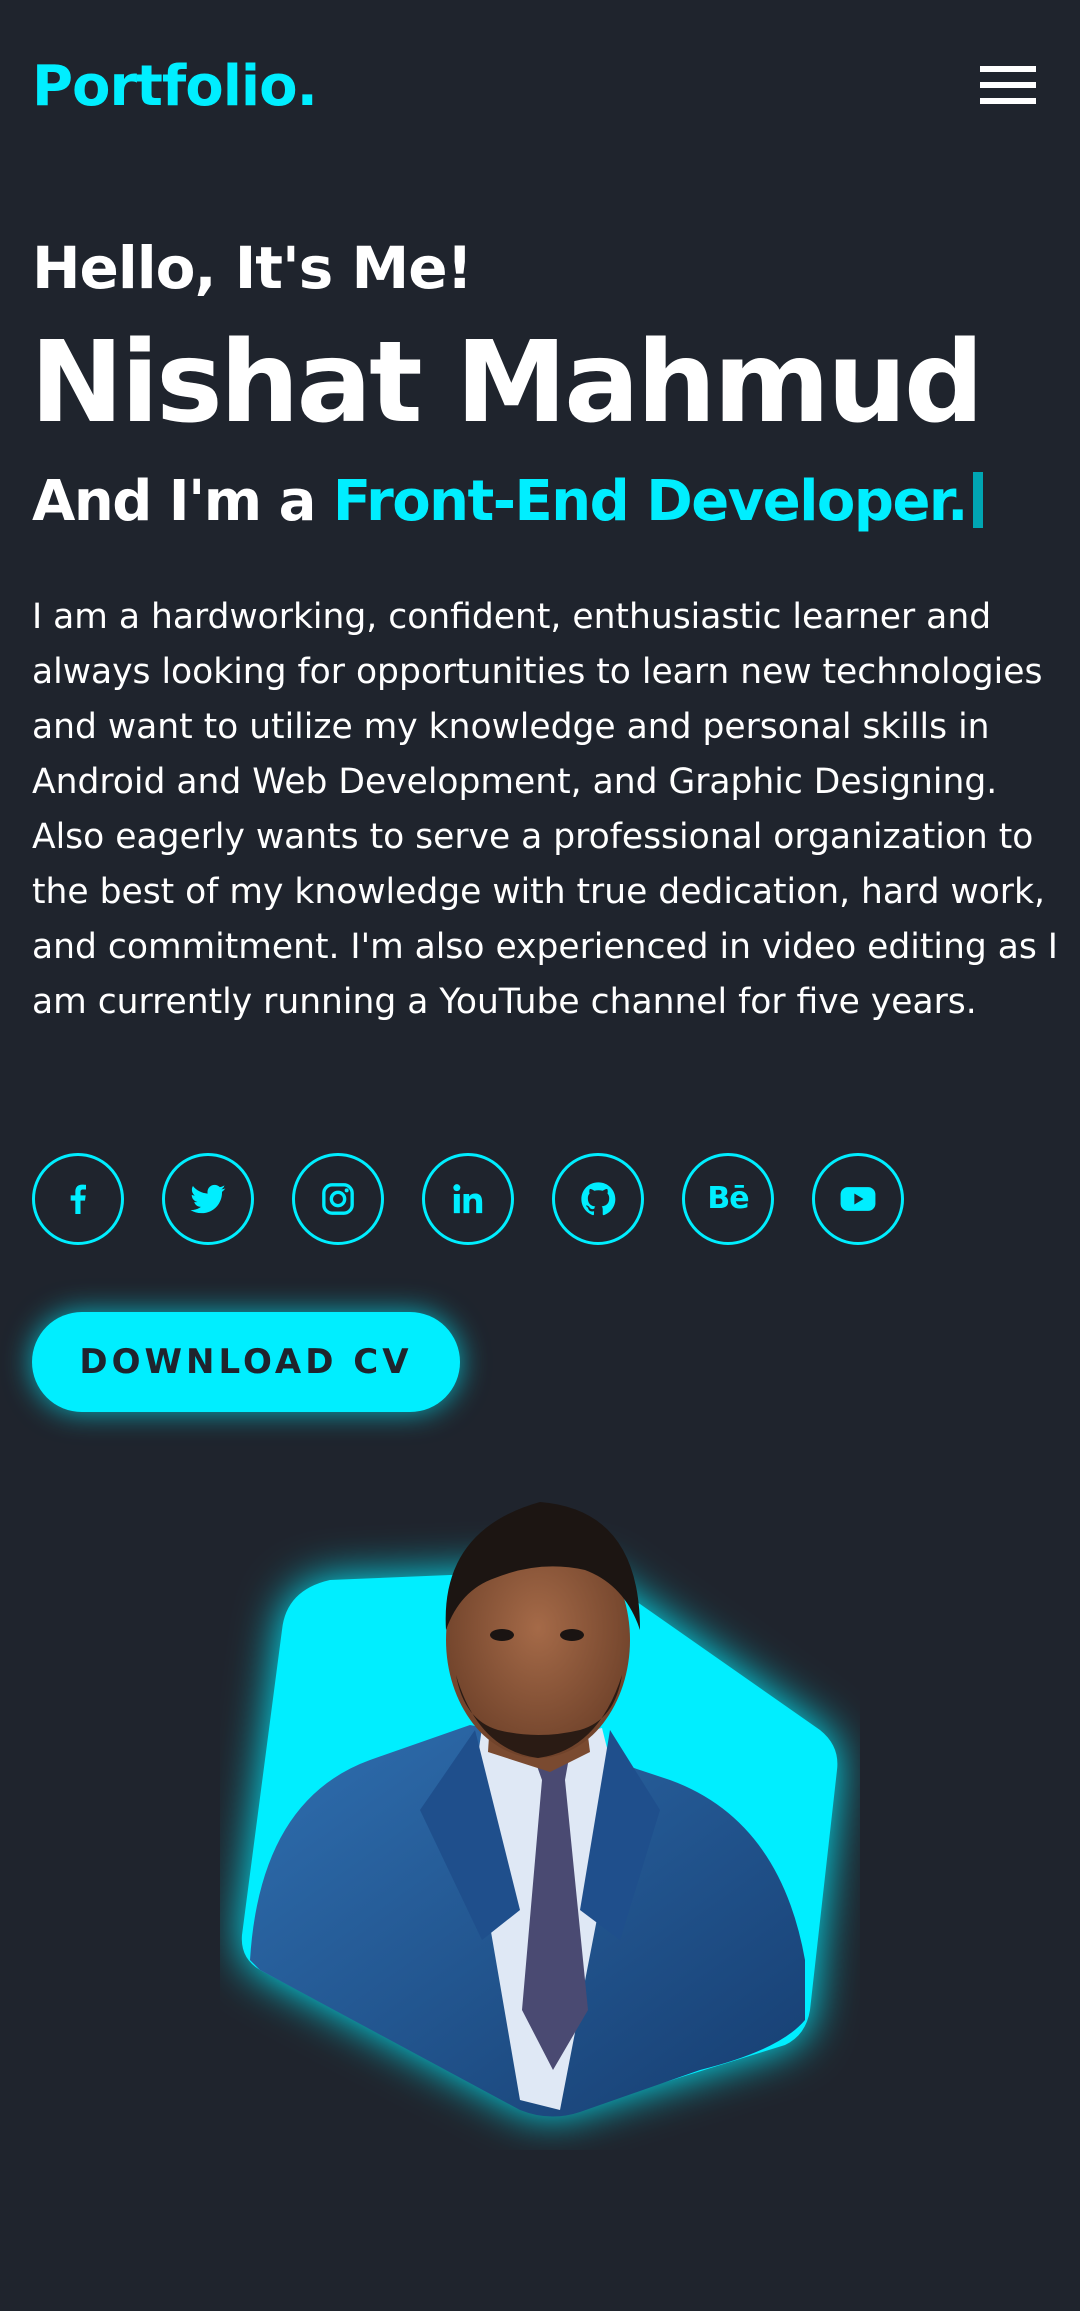 The width and height of the screenshot is (1080, 2311). I want to click on instagram-link, so click(338, 1199).